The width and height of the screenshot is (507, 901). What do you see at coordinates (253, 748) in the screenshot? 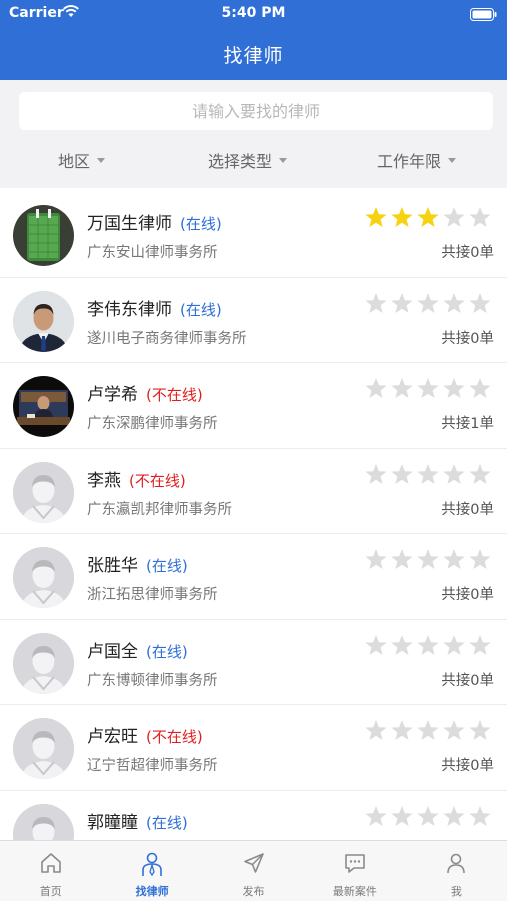
I see `lawyer-list-item: 卢宏旺 (不在线) 辽宁哲超律师事务所 共接0单` at bounding box center [253, 748].